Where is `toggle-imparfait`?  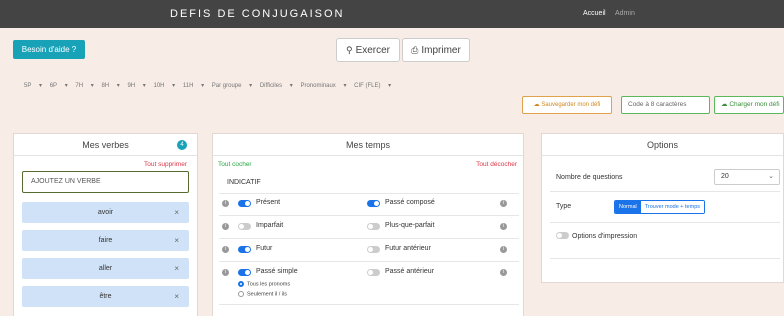
toggle-imparfait is located at coordinates (244, 226).